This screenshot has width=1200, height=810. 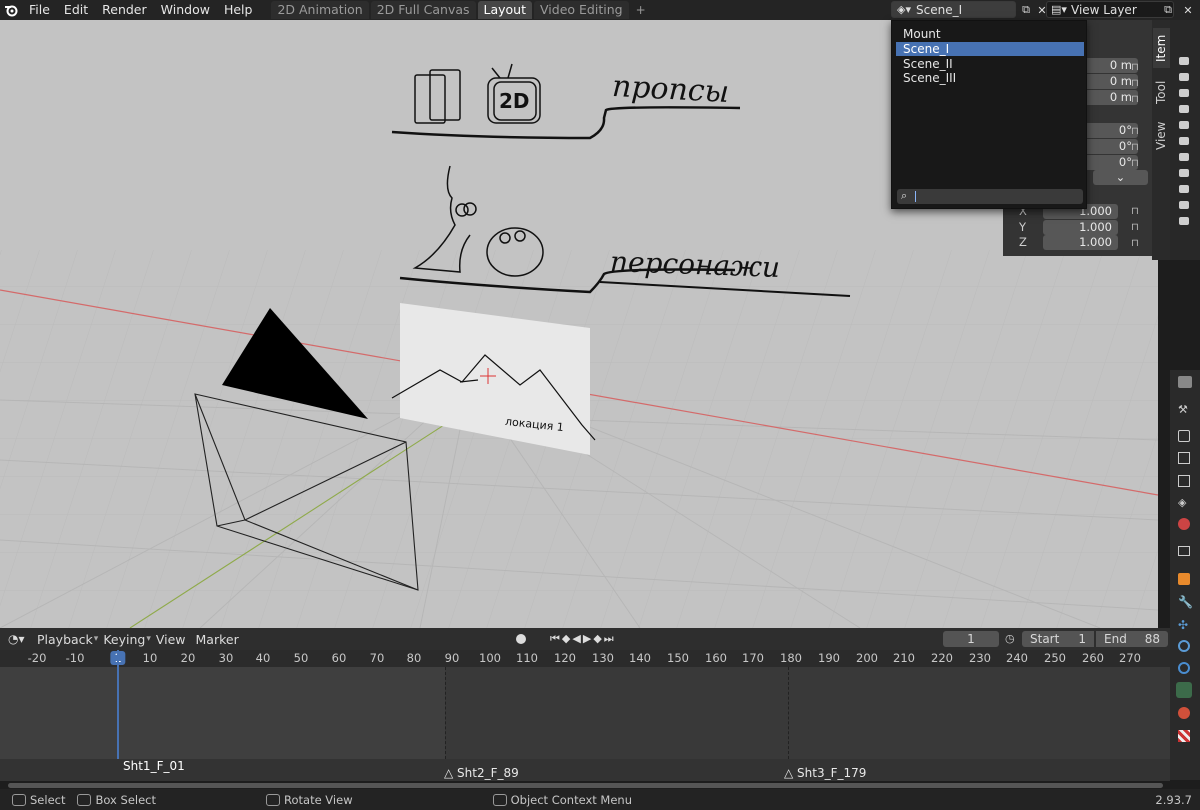 What do you see at coordinates (640, 658) in the screenshot?
I see `frame-number: 140` at bounding box center [640, 658].